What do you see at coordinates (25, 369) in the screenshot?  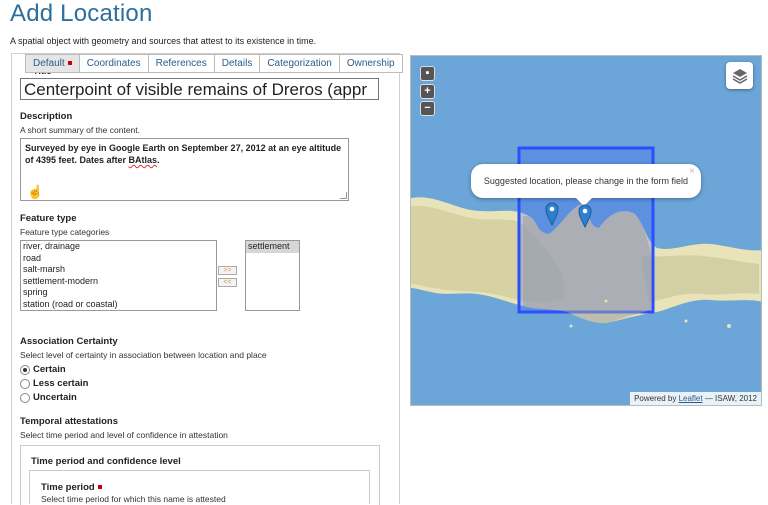 I see `selected-dot-icon` at bounding box center [25, 369].